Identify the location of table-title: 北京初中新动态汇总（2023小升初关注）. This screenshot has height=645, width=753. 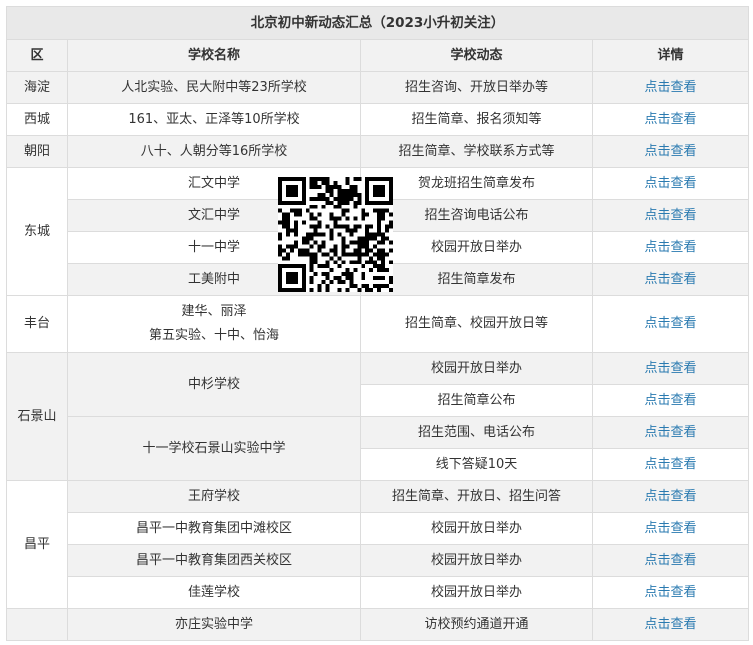
(377, 23).